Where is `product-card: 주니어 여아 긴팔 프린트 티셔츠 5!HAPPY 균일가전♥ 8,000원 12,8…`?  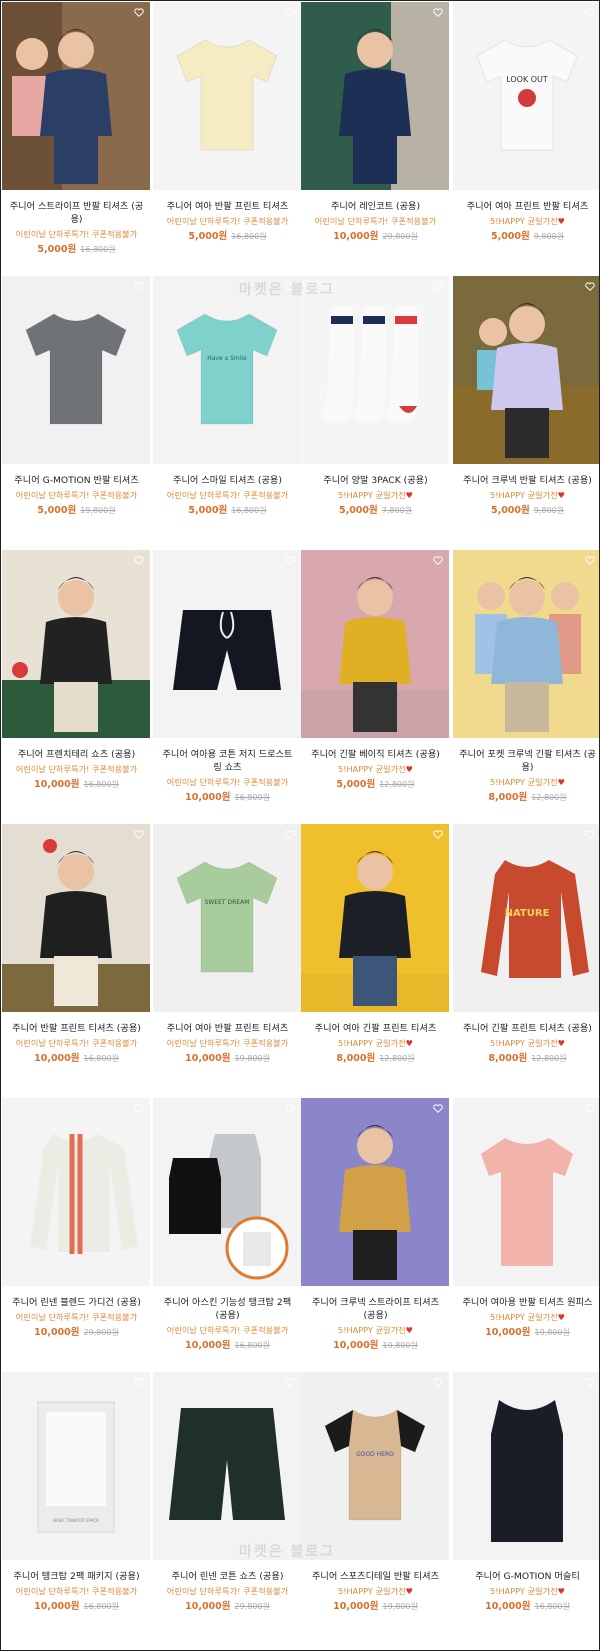 product-card: 주니어 여아 긴팔 프린트 티셔츠 5!HAPPY 균일가전♥ 8,000원 12,8… is located at coordinates (375, 959).